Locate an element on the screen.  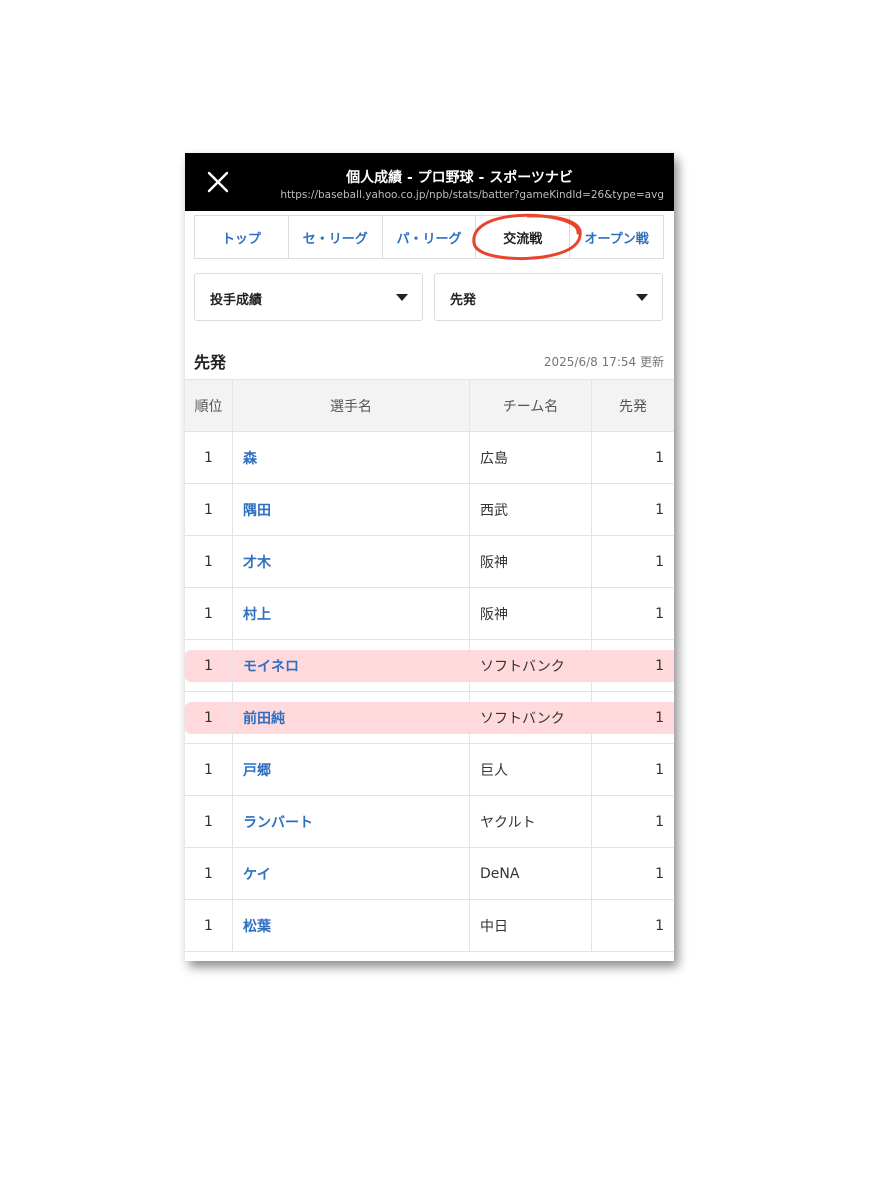
team-name: ヤクルト is located at coordinates (531, 821).